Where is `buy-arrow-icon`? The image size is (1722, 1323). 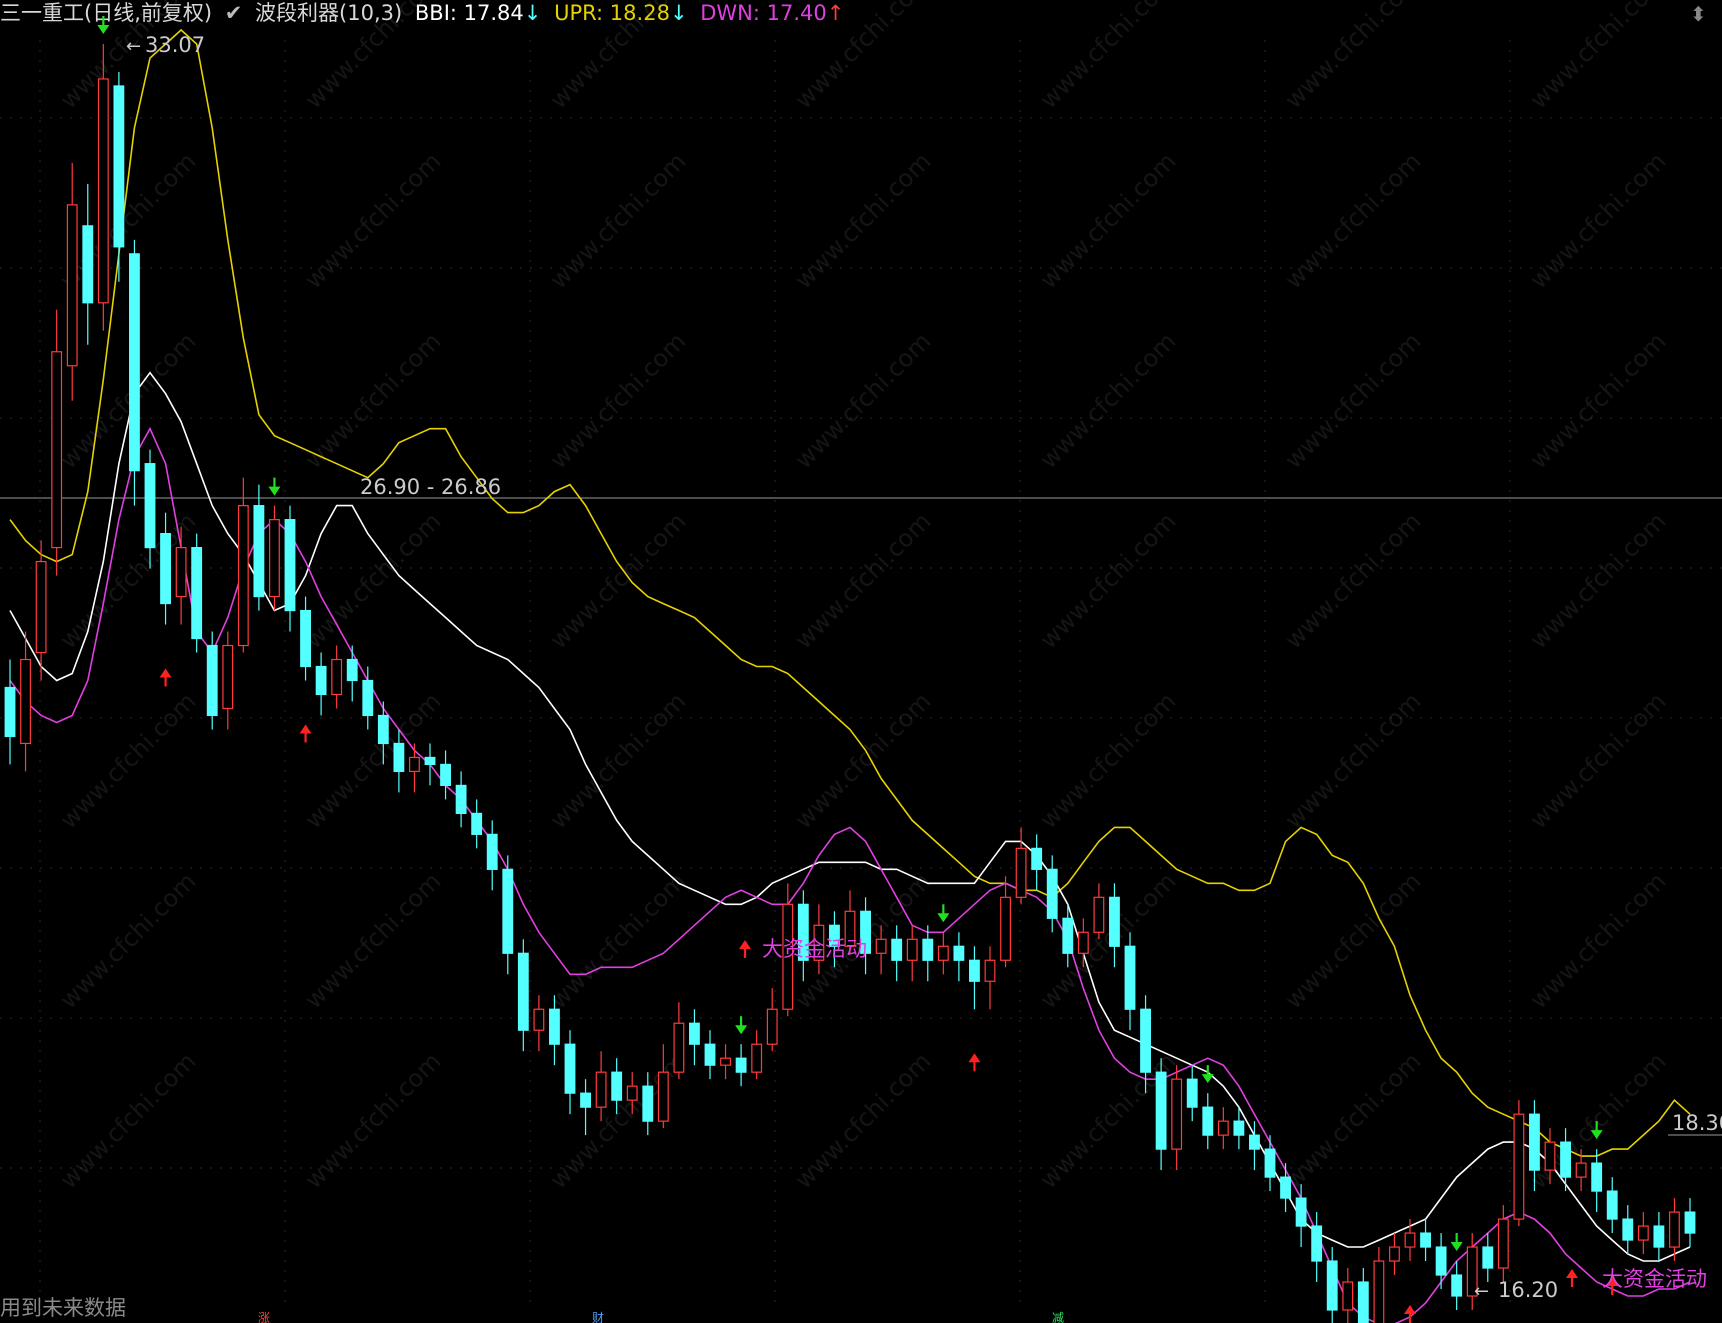
buy-arrow-icon is located at coordinates (165, 677).